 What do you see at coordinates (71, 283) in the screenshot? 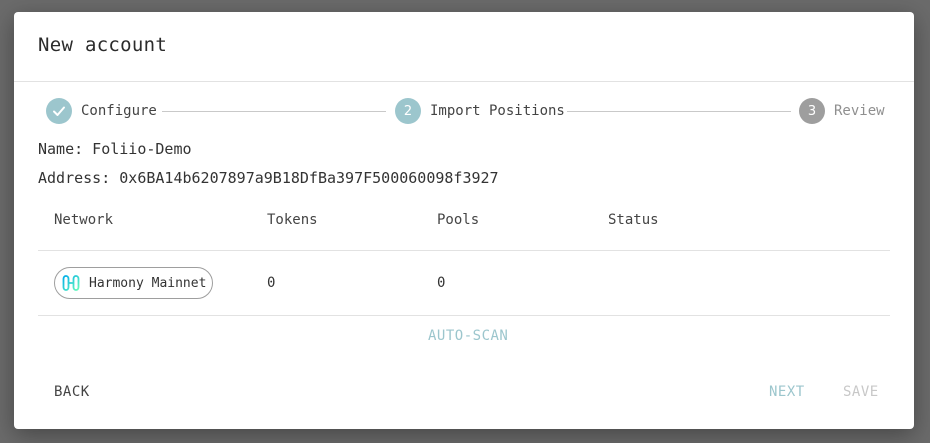
I see `harmony-logo-icon` at bounding box center [71, 283].